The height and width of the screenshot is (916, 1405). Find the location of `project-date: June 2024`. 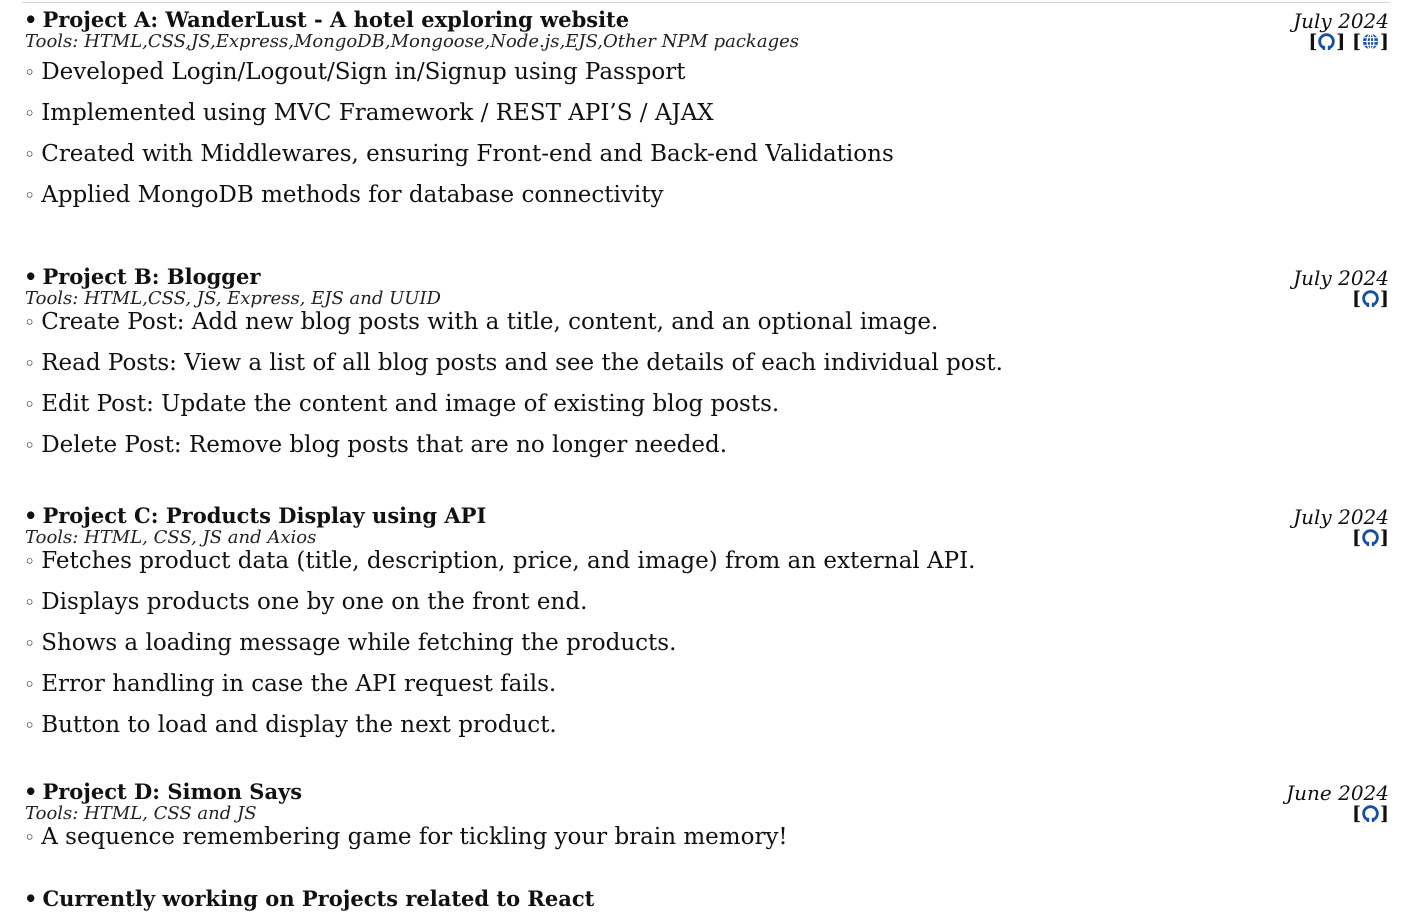

project-date: June 2024 is located at coordinates (1337, 793).